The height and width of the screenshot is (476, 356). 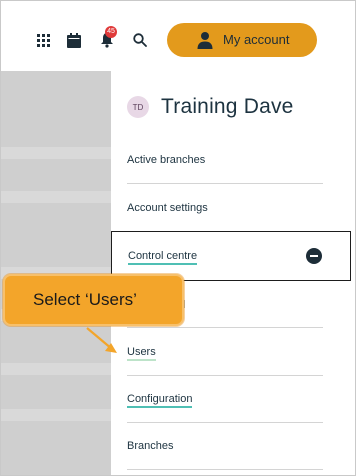 I want to click on pointer-arrow-icon, so click(x=101, y=340).